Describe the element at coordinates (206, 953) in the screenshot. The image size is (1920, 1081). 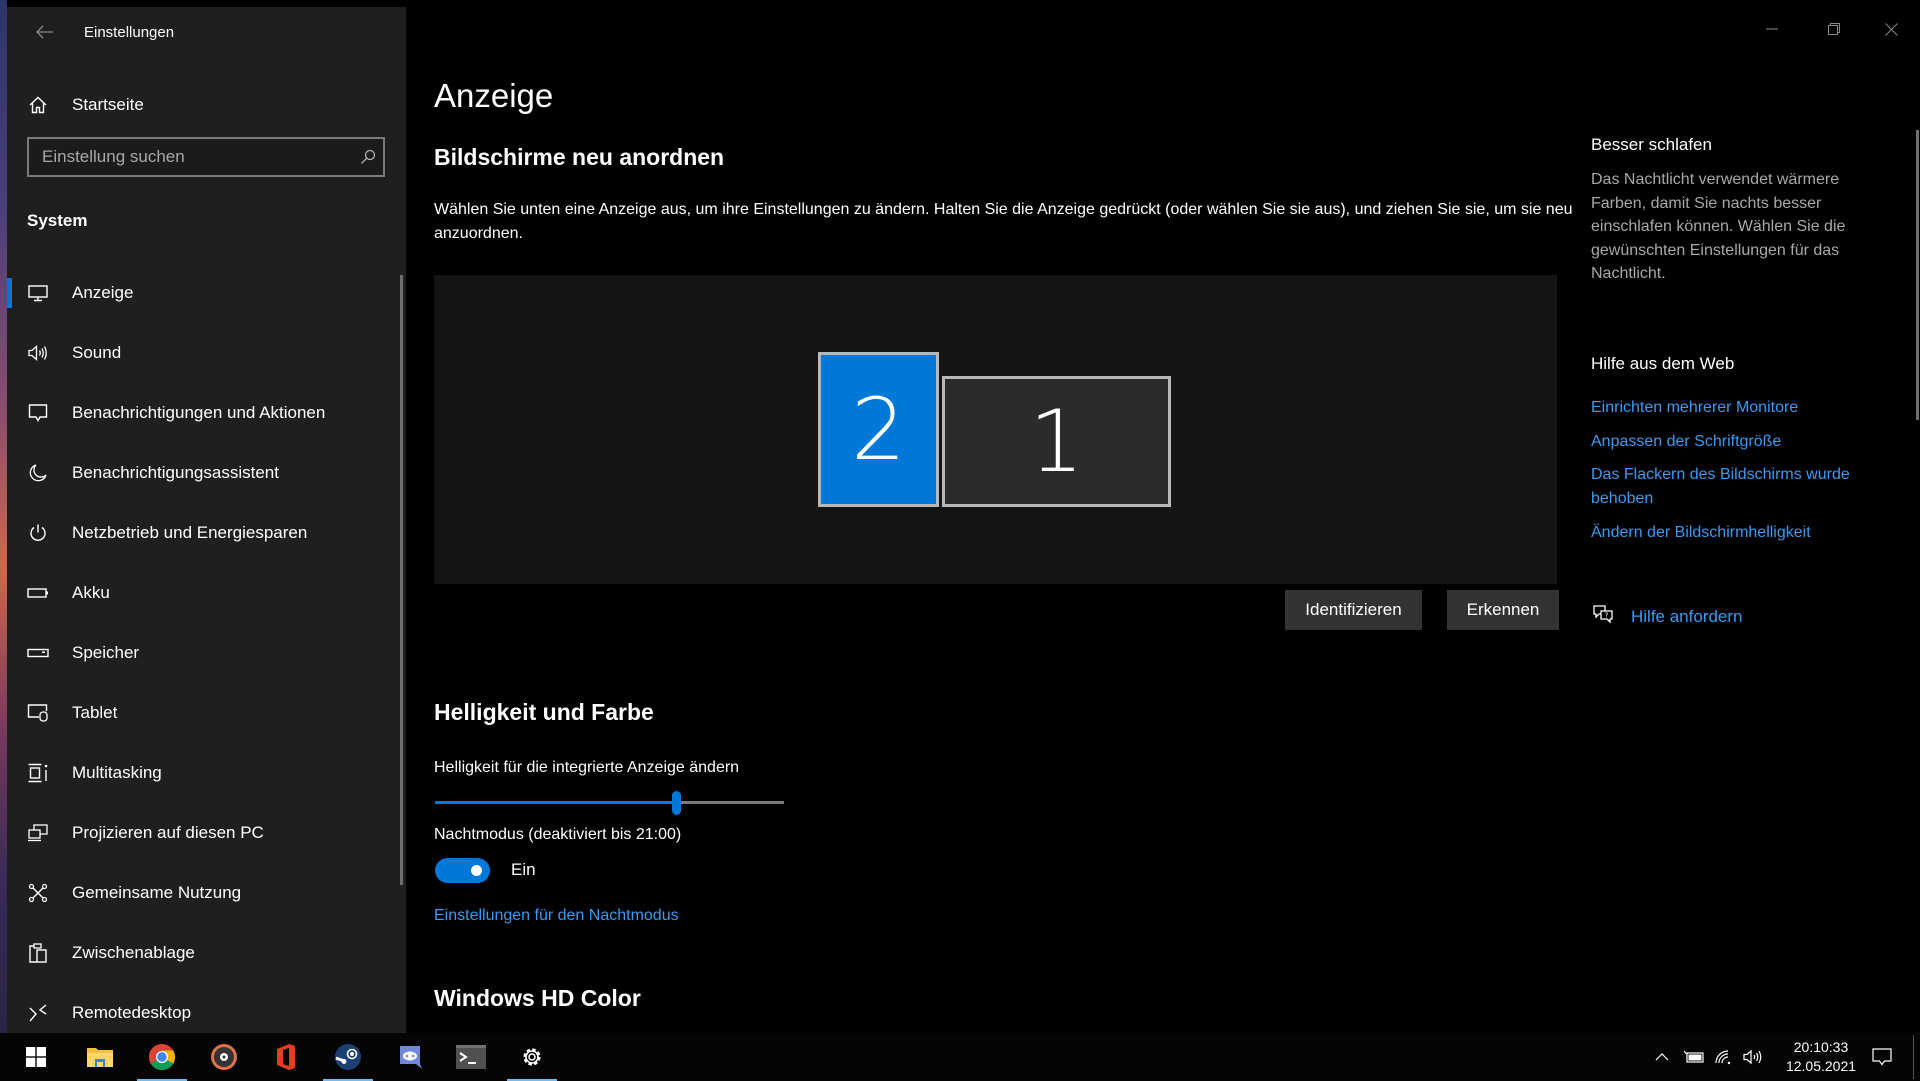
I see `sidebar-item-clipboard: Zwischenablage` at that location.